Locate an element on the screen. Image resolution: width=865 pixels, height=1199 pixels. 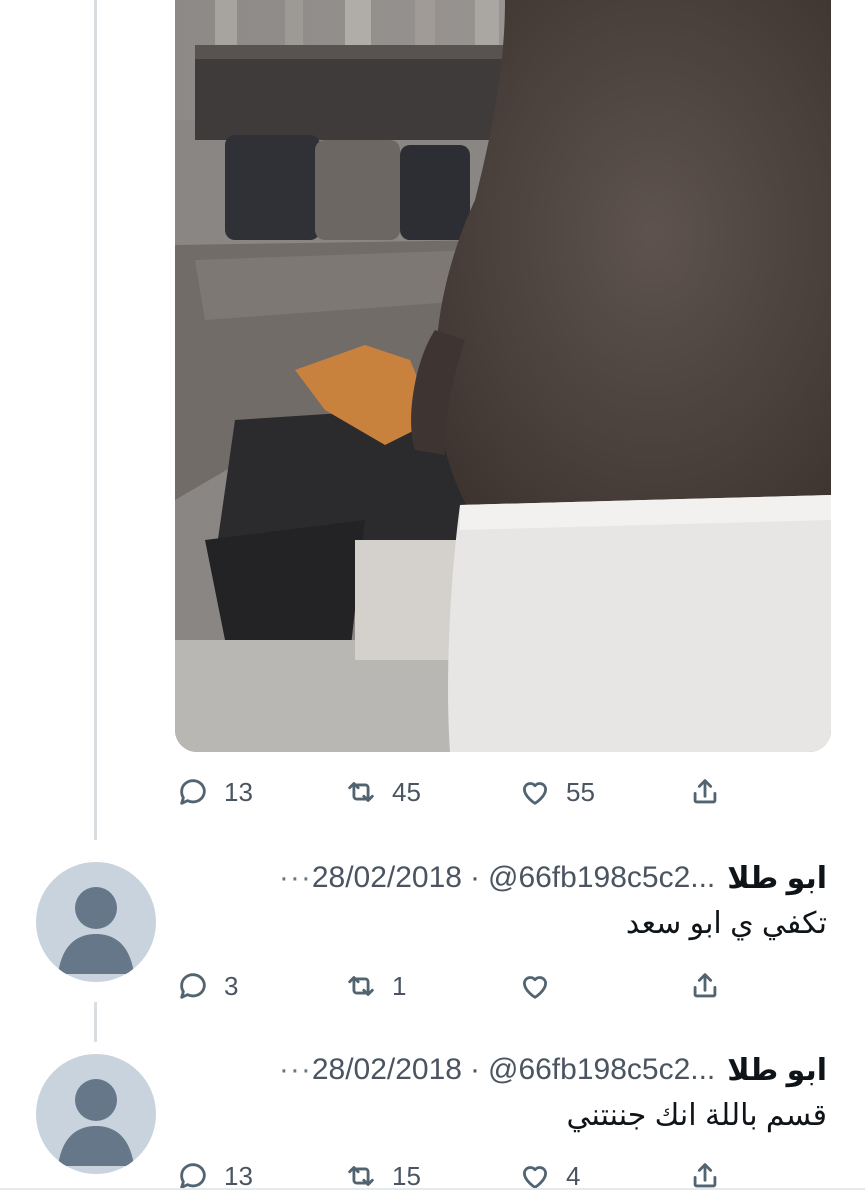
like-button: 55 is located at coordinates (556, 792).